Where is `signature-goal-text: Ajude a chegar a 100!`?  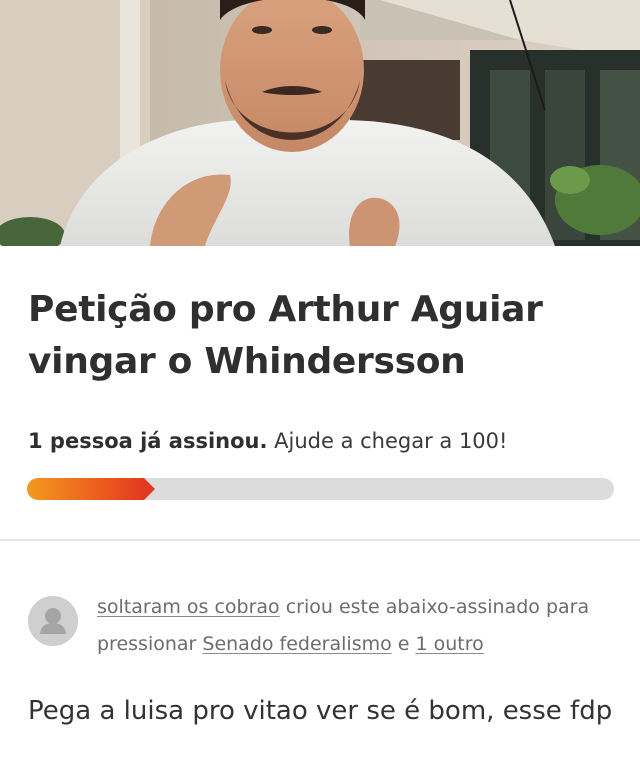 signature-goal-text: Ajude a chegar a 100! is located at coordinates (387, 441).